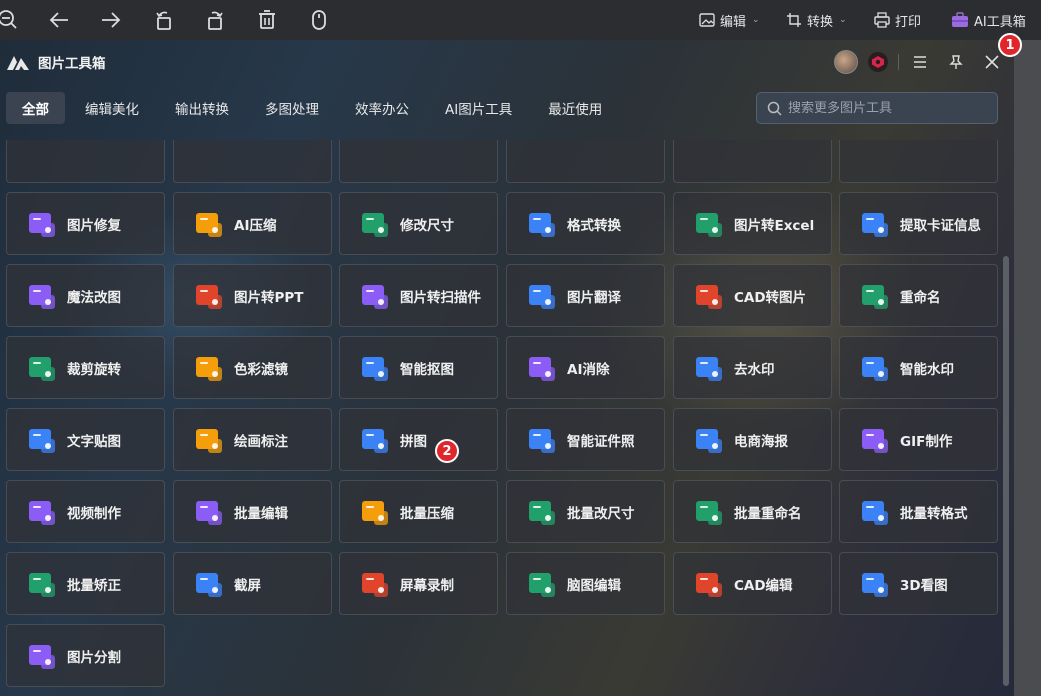 The width and height of the screenshot is (1041, 696). Describe the element at coordinates (594, 225) in the screenshot. I see `tool-label: 格式转换` at that location.